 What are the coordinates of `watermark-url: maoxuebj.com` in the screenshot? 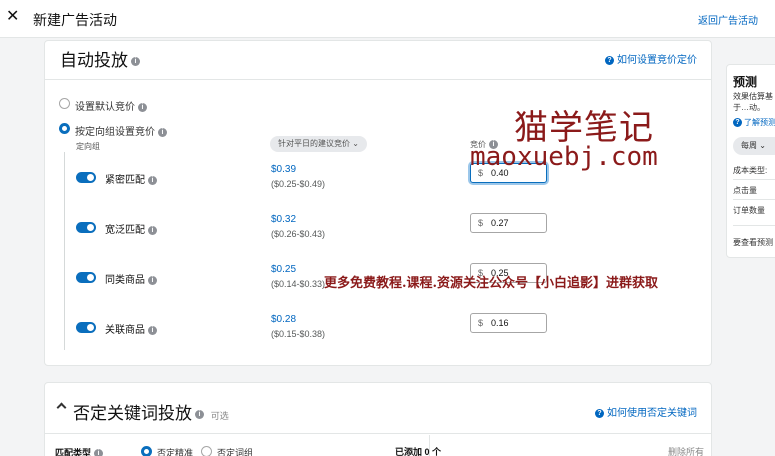 It's located at (564, 157).